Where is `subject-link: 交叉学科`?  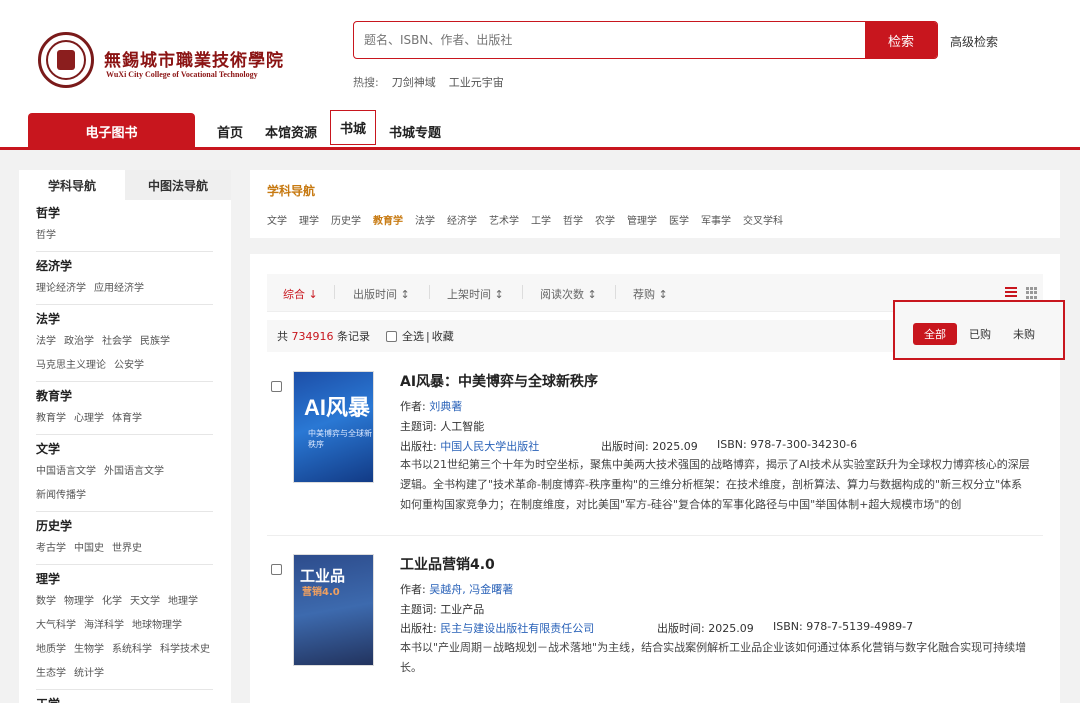
subject-link: 交叉学科 is located at coordinates (763, 219).